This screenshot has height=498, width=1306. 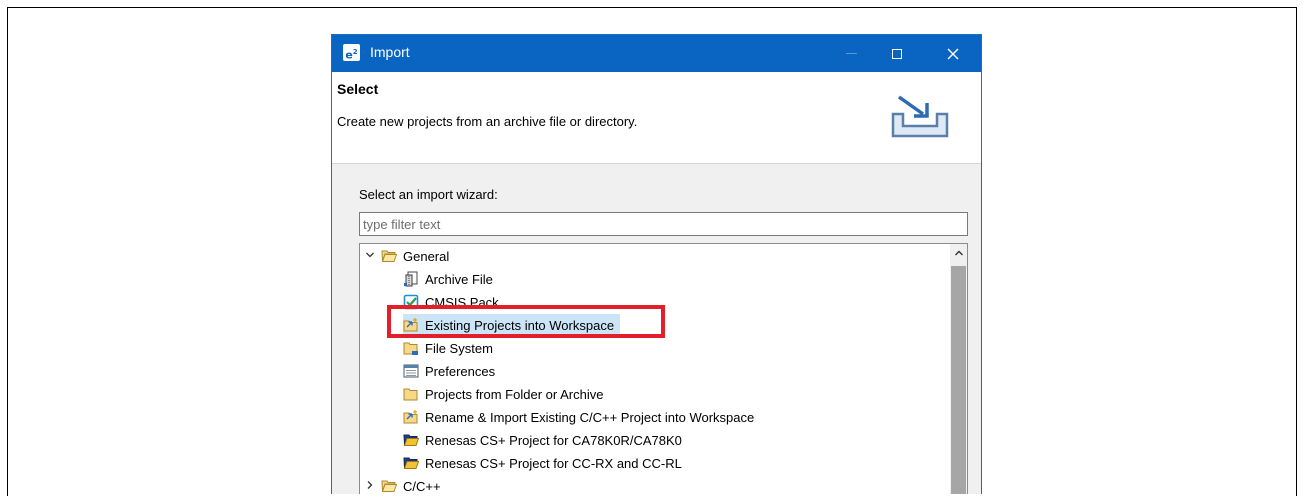 I want to click on tree-scrollbar, so click(x=958, y=369).